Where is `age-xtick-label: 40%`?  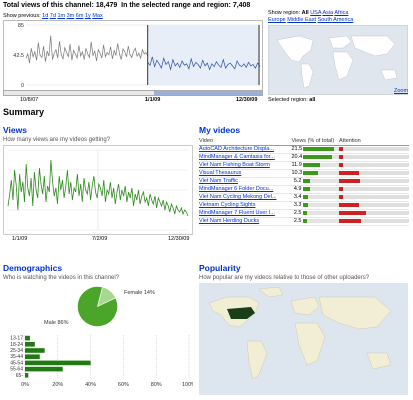 age-xtick-label: 40% is located at coordinates (90, 385).